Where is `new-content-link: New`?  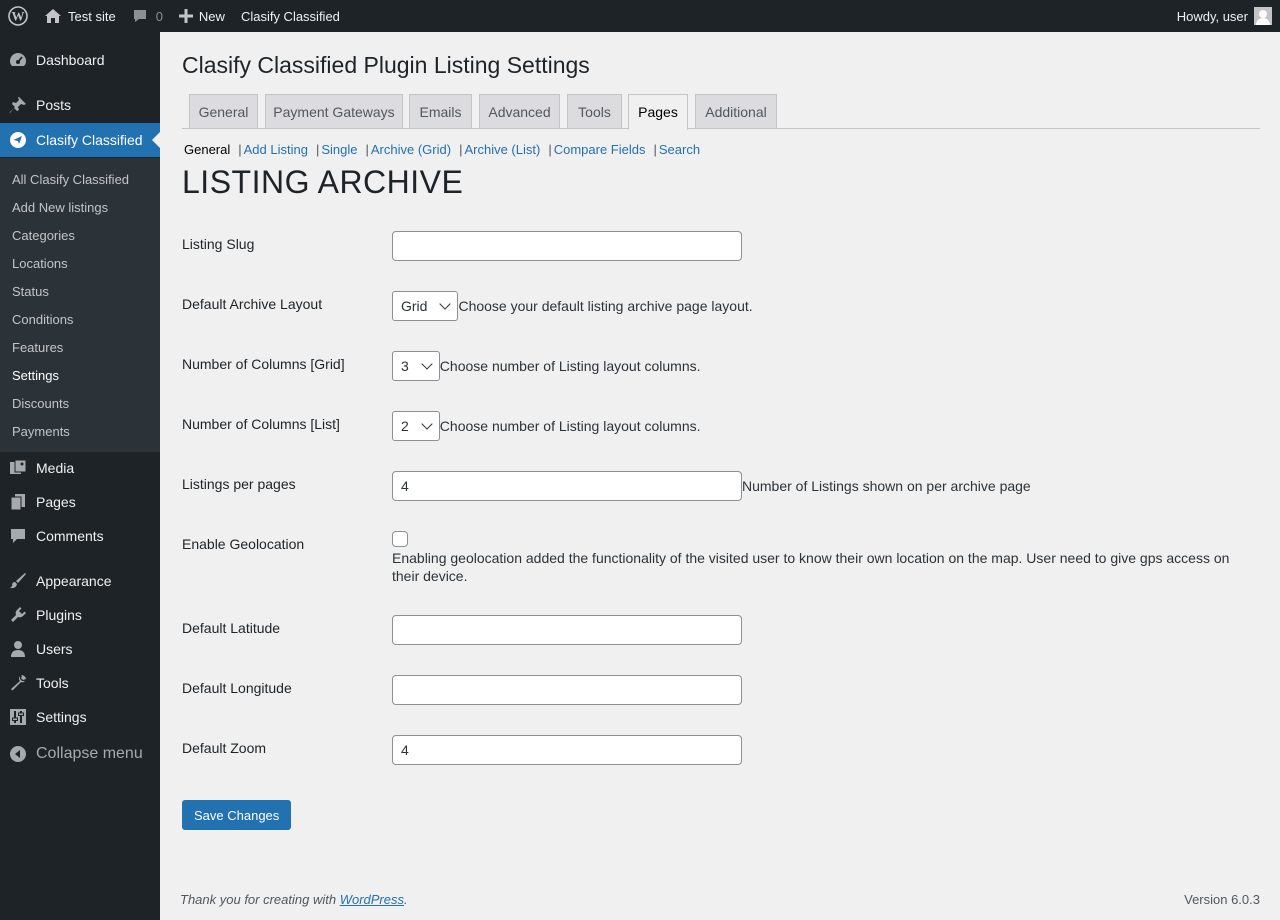 new-content-link: New is located at coordinates (202, 16).